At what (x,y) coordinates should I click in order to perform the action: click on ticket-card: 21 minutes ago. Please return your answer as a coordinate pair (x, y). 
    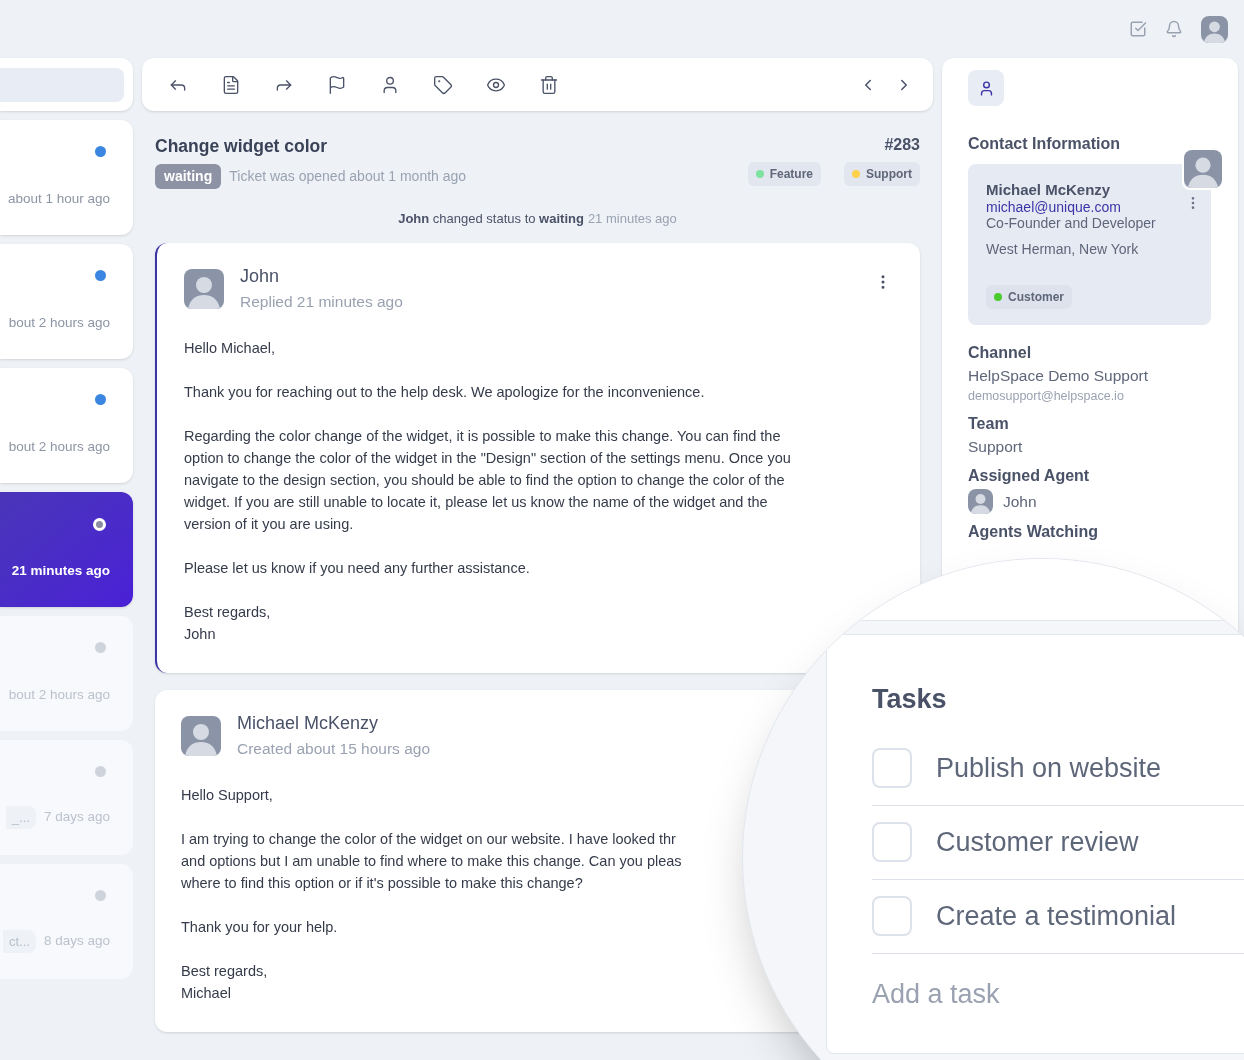
    Looking at the image, I should click on (66, 549).